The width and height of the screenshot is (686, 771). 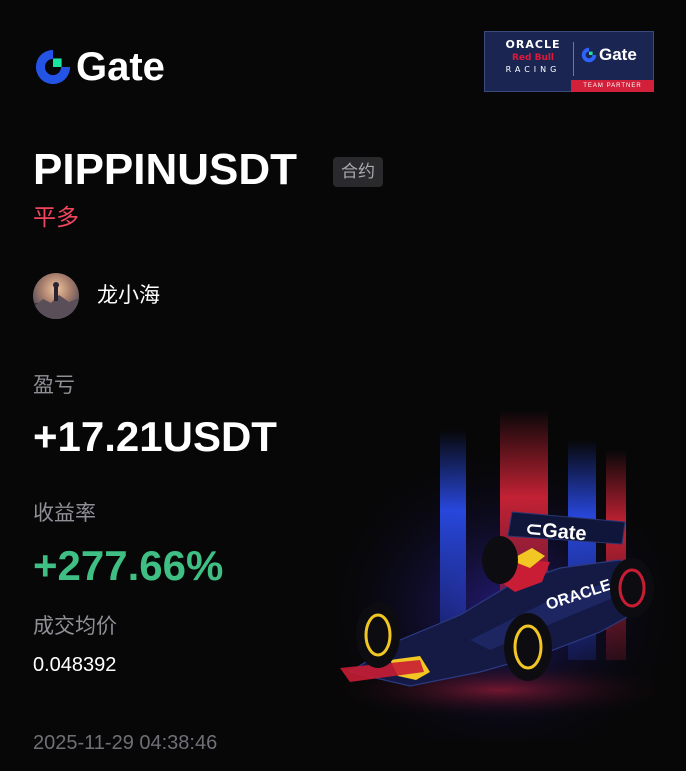 I want to click on red-bull-racing-logo: ORACLE Red Bull RACING, so click(x=533, y=56).